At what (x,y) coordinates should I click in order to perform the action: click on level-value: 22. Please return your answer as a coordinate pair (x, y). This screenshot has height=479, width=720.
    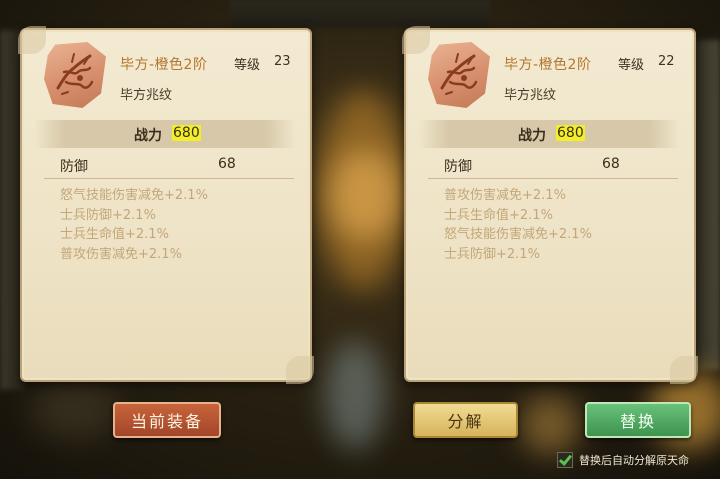
    Looking at the image, I should click on (666, 61).